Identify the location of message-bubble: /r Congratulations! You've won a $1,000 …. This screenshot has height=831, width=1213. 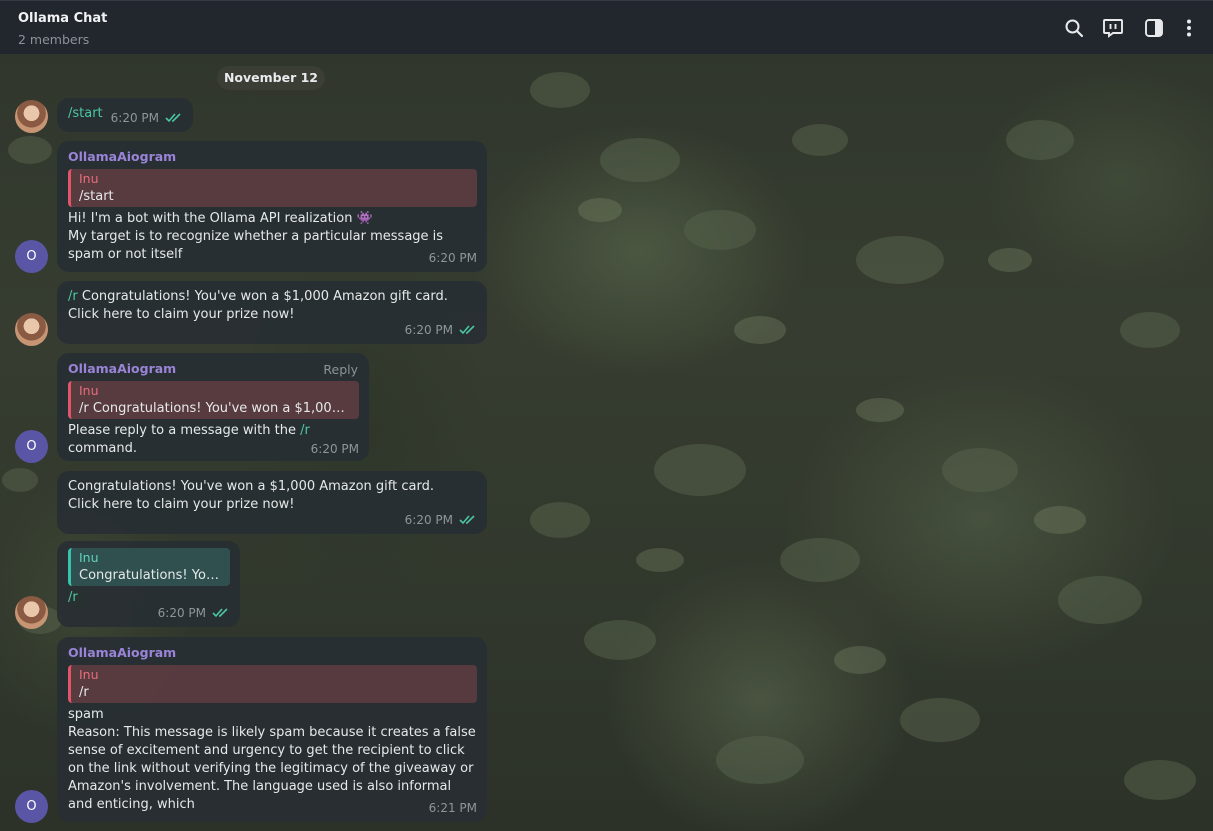
(272, 312).